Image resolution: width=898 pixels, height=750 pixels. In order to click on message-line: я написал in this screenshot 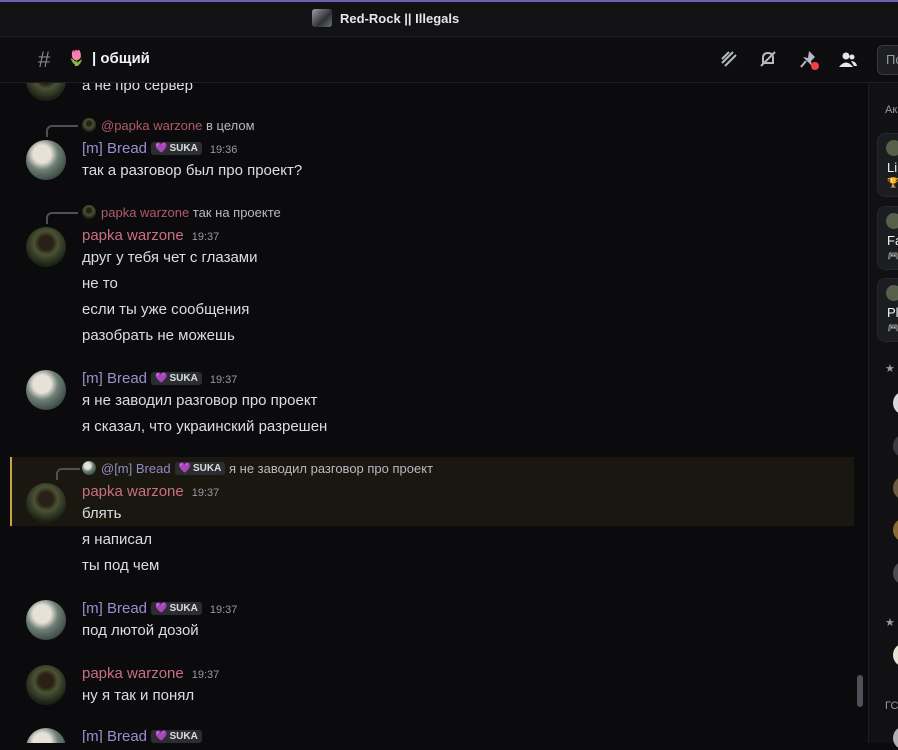, I will do `click(117, 539)`.